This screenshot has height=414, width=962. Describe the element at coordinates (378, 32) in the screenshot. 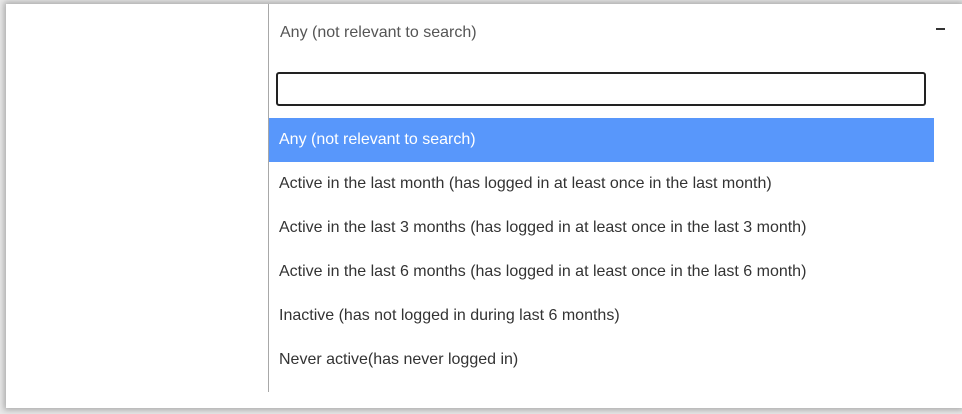

I see `select-current-value: Any (not relevant to search)` at that location.